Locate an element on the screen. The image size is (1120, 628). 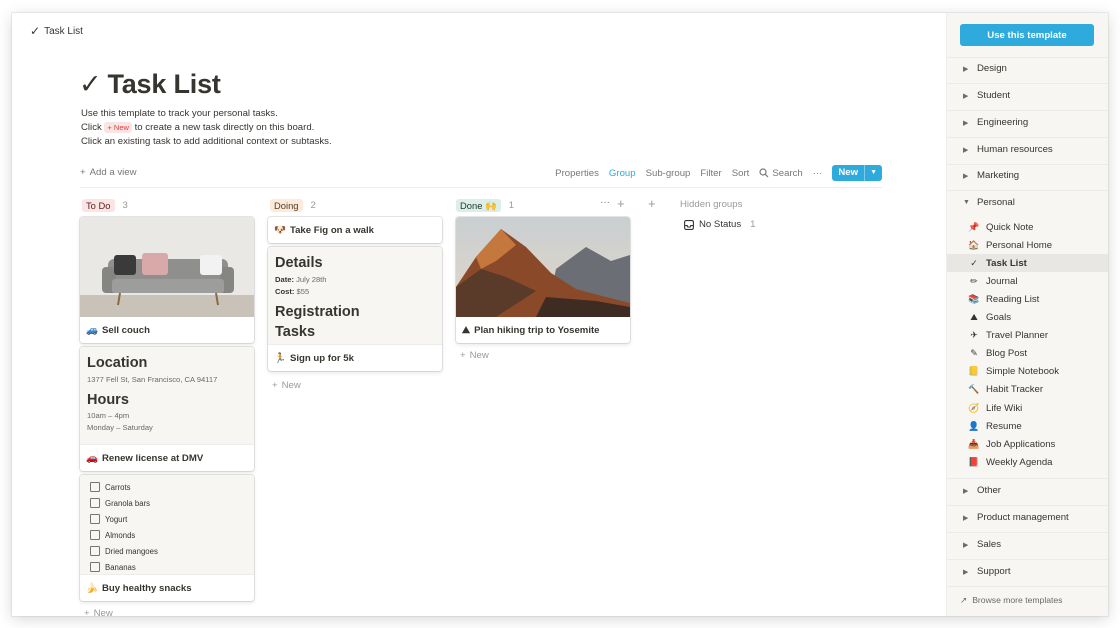
add-view-label: Add a view is located at coordinates (113, 172).